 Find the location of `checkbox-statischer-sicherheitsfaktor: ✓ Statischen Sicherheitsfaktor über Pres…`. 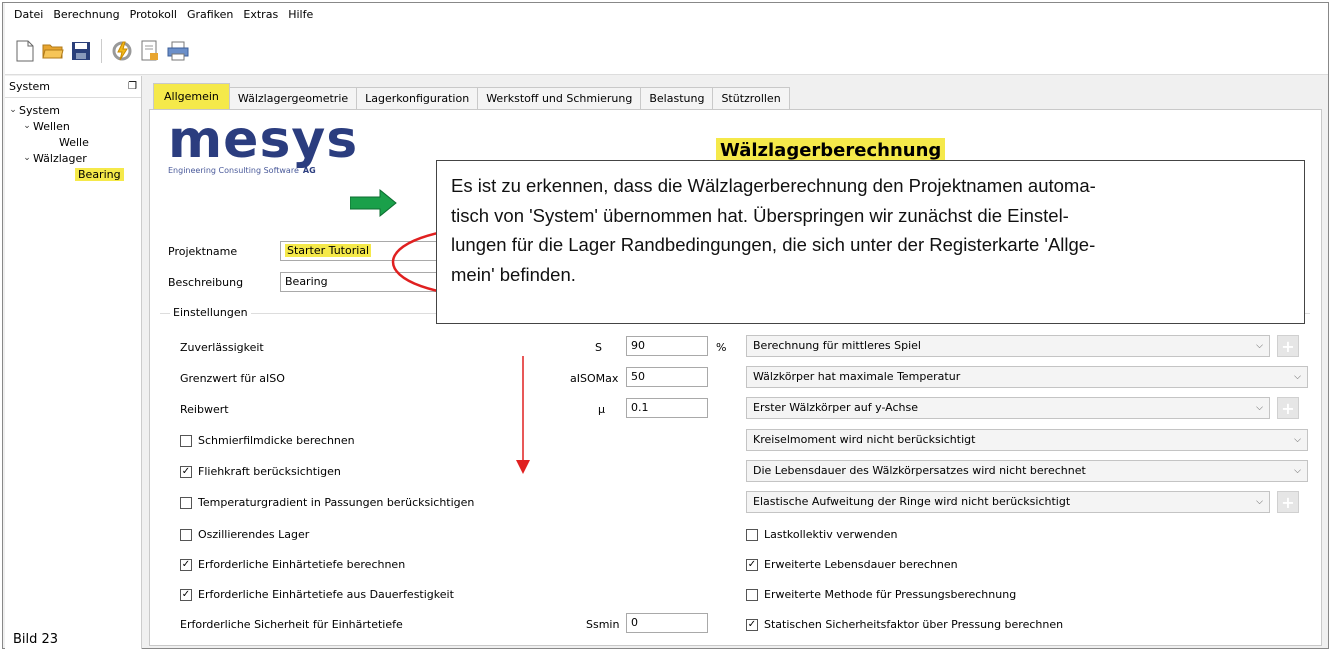

checkbox-statischer-sicherheitsfaktor: ✓ Statischen Sicherheitsfaktor über Pres… is located at coordinates (904, 624).